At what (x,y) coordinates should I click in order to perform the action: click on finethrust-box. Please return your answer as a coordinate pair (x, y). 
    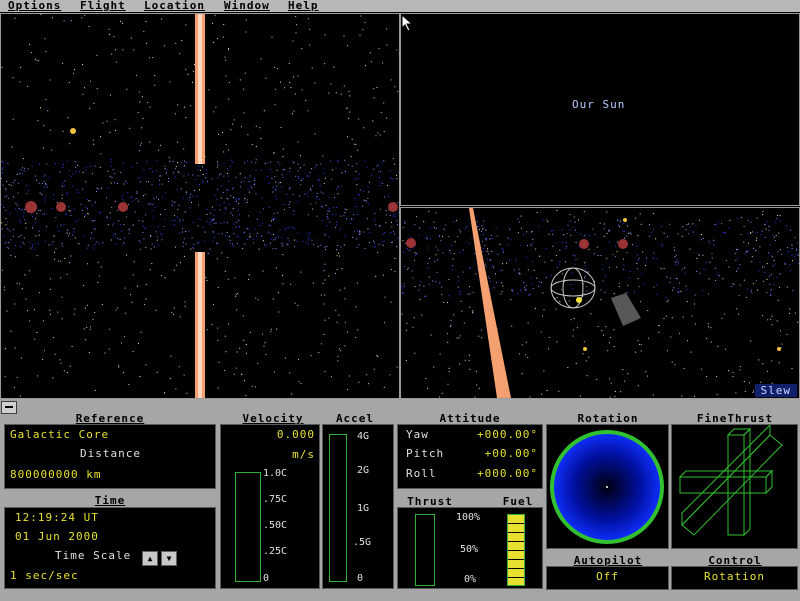
    Looking at the image, I should click on (734, 486).